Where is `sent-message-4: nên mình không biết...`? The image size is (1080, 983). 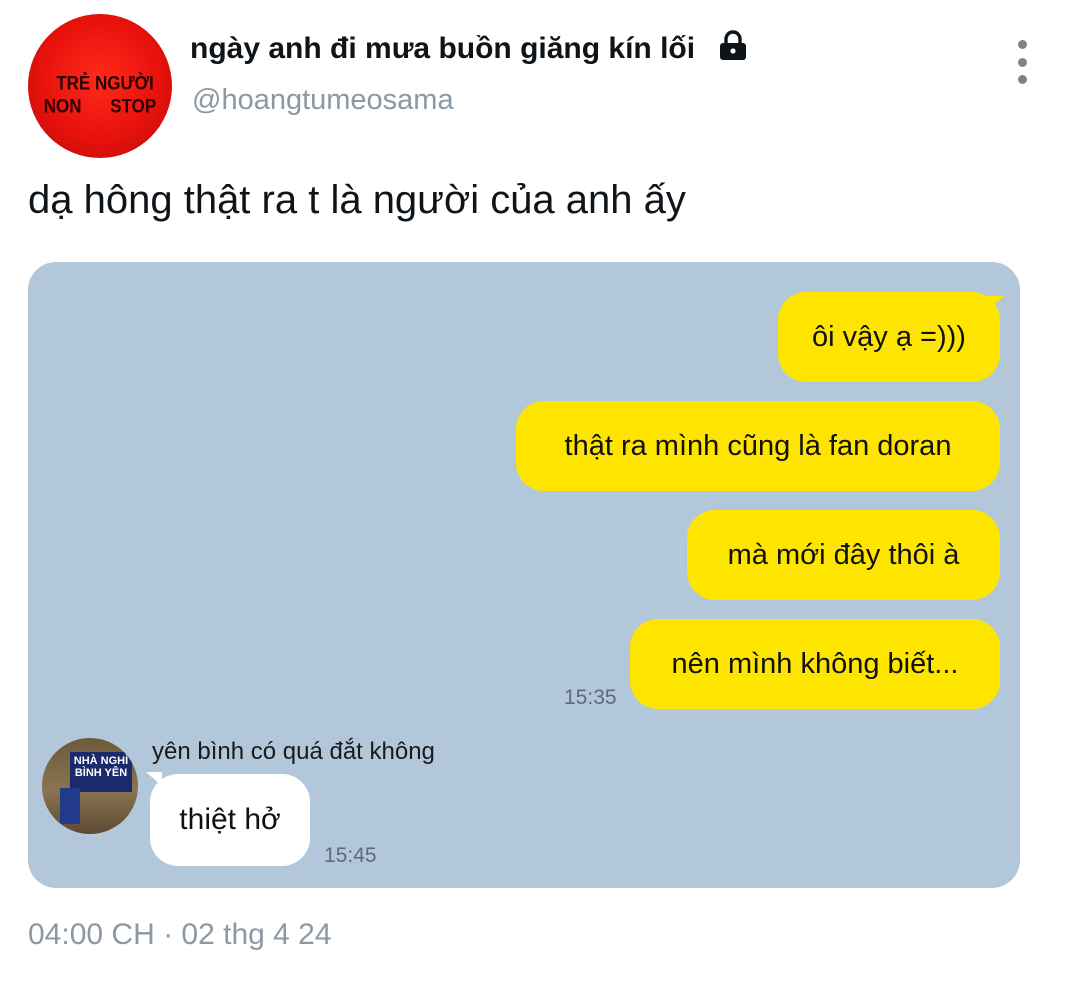 sent-message-4: nên mình không biết... is located at coordinates (815, 664).